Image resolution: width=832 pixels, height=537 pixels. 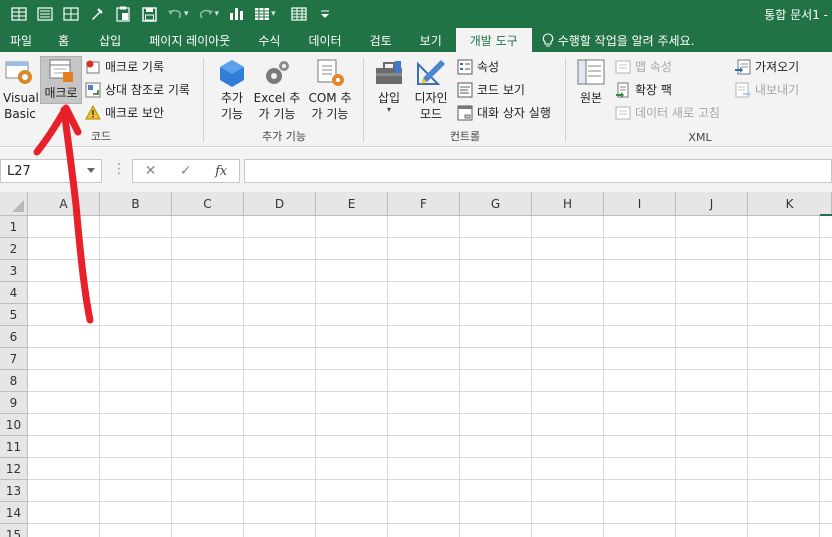 I want to click on com-addins-button: COM 추가 기능, so click(x=330, y=89).